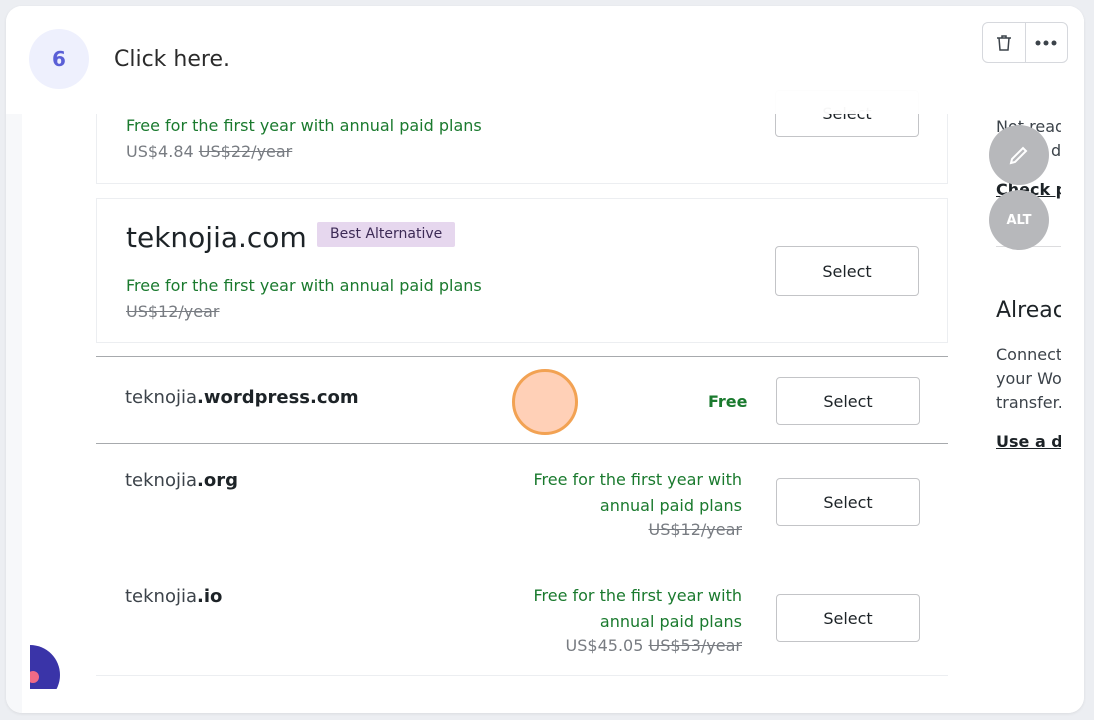 The image size is (1094, 720). I want to click on connect-text: transfer., so click(1028, 402).